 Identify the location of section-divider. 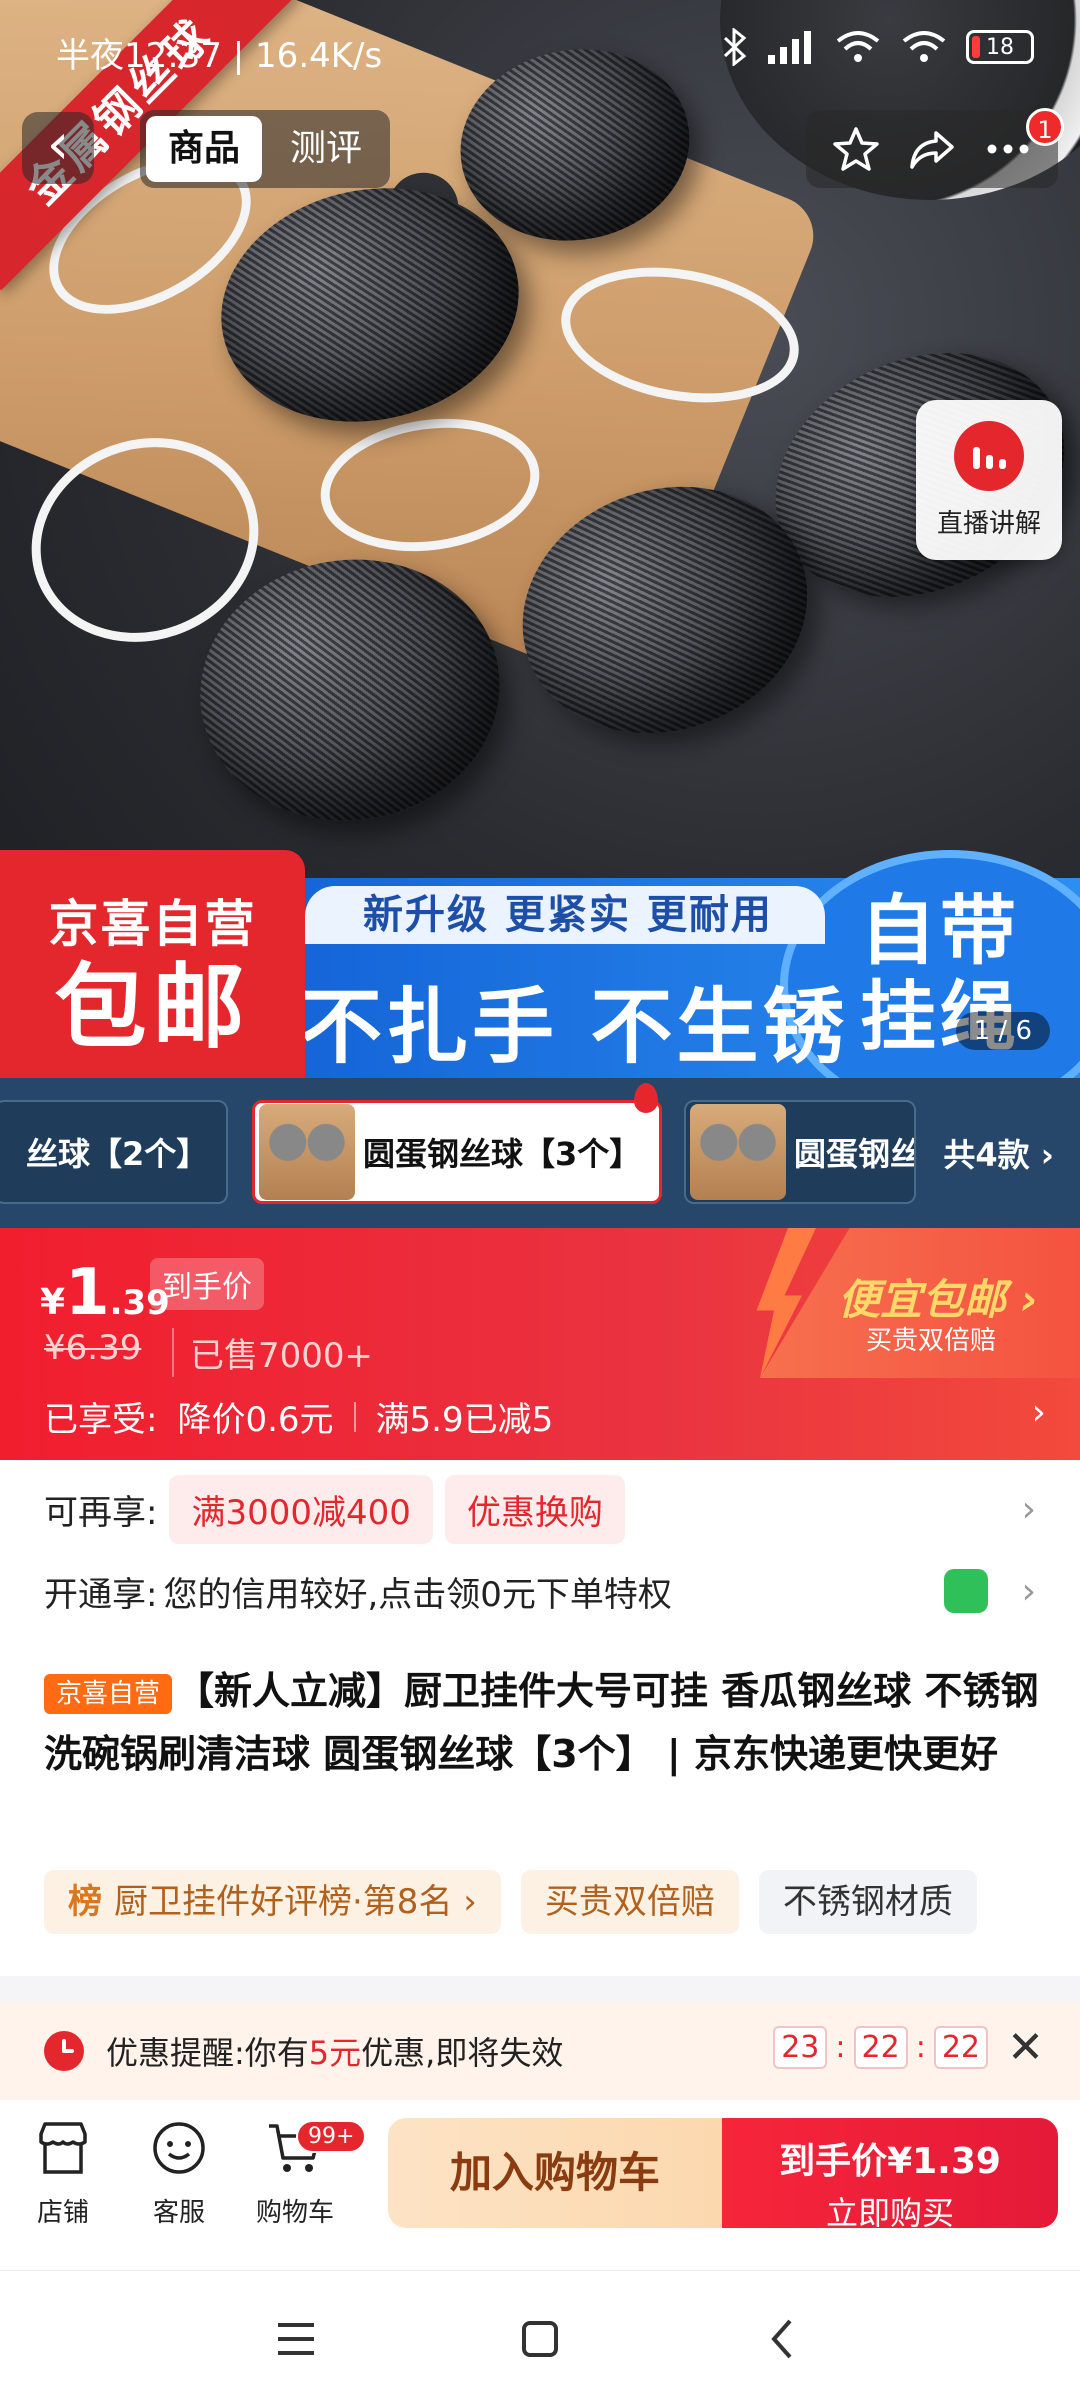
(540, 1989).